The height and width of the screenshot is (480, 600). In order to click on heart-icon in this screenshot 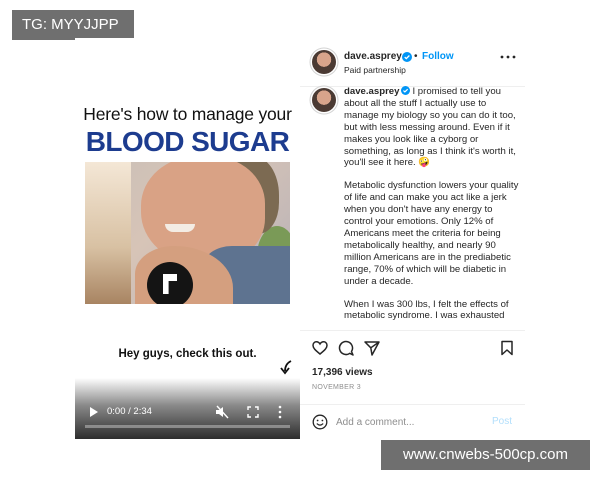, I will do `click(320, 348)`.